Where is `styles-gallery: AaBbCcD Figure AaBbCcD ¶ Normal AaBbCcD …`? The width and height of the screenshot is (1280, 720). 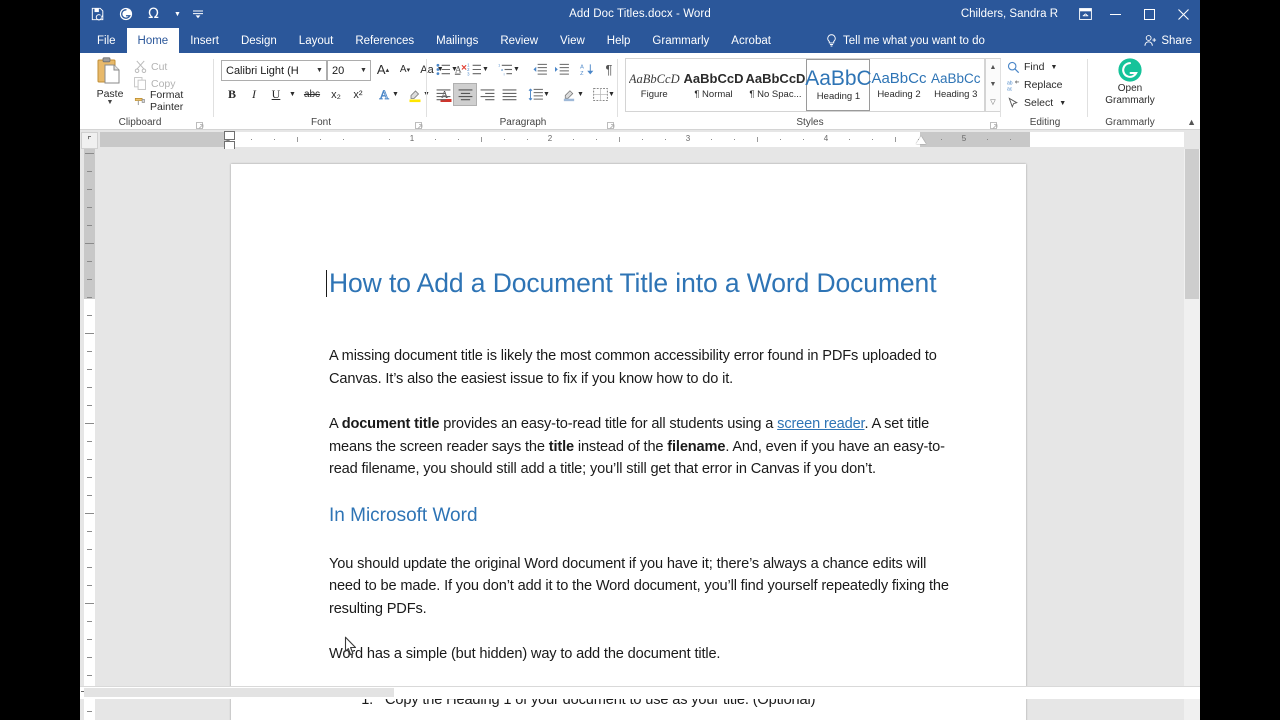
styles-gallery: AaBbCcD Figure AaBbCcD ¶ Normal AaBbCcD … is located at coordinates (805, 85).